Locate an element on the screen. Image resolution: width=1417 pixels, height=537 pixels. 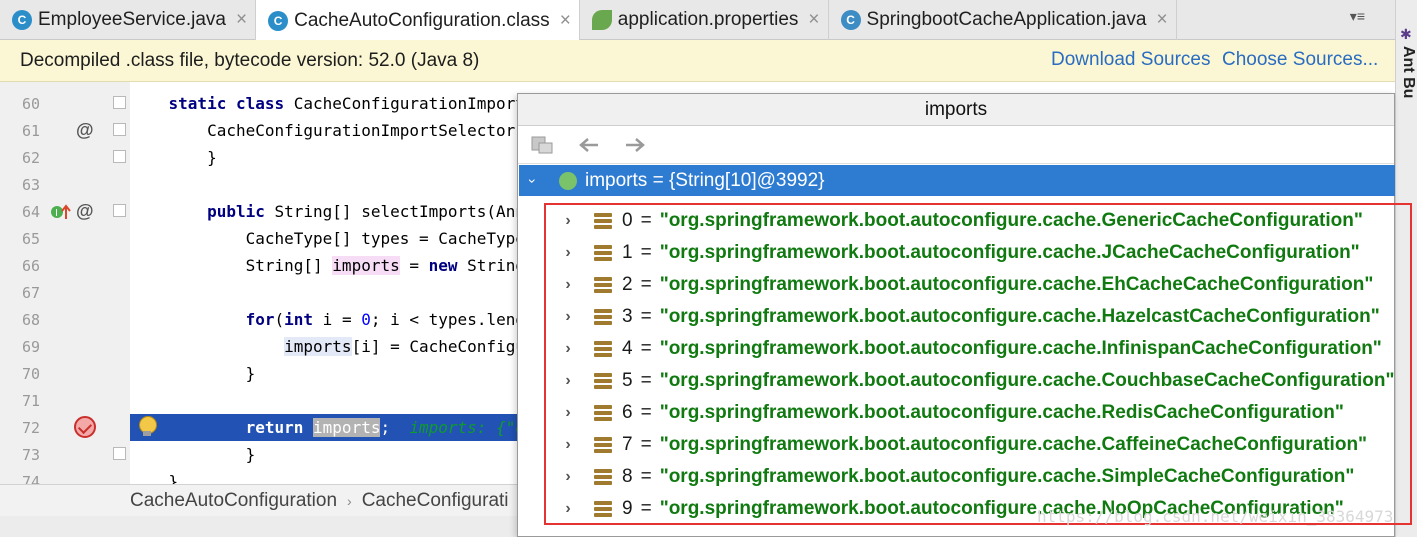
implements-method-icon: I is located at coordinates (61, 214).